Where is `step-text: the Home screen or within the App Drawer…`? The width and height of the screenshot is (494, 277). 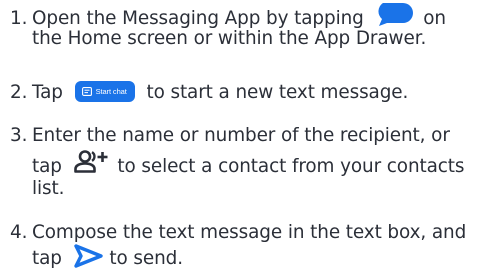
step-text: the Home screen or within the App Drawer… is located at coordinates (229, 38).